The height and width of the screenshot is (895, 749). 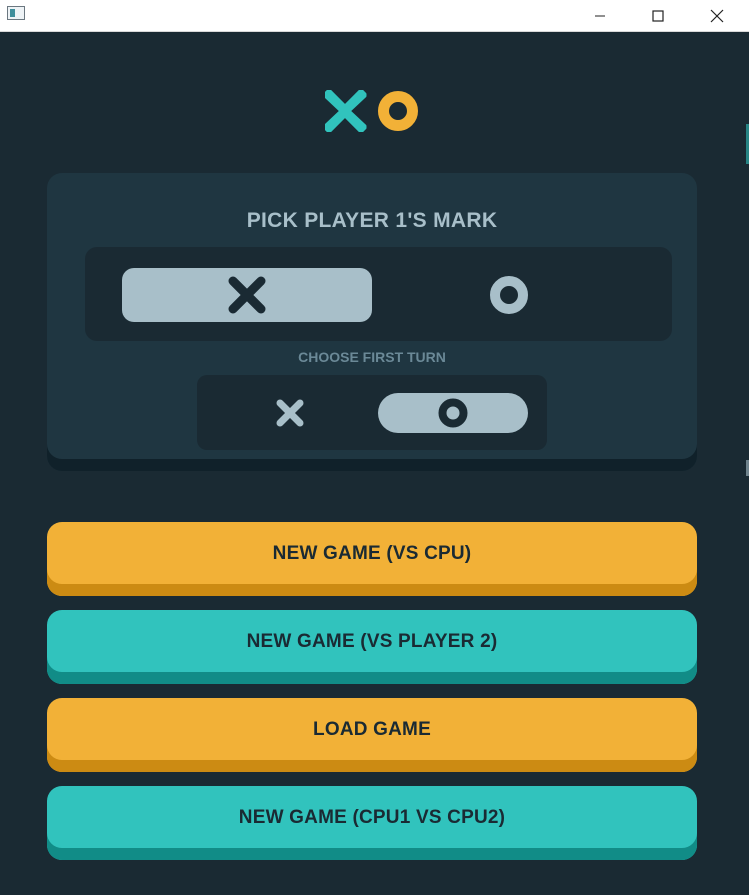 What do you see at coordinates (378, 294) in the screenshot?
I see `mark-picker` at bounding box center [378, 294].